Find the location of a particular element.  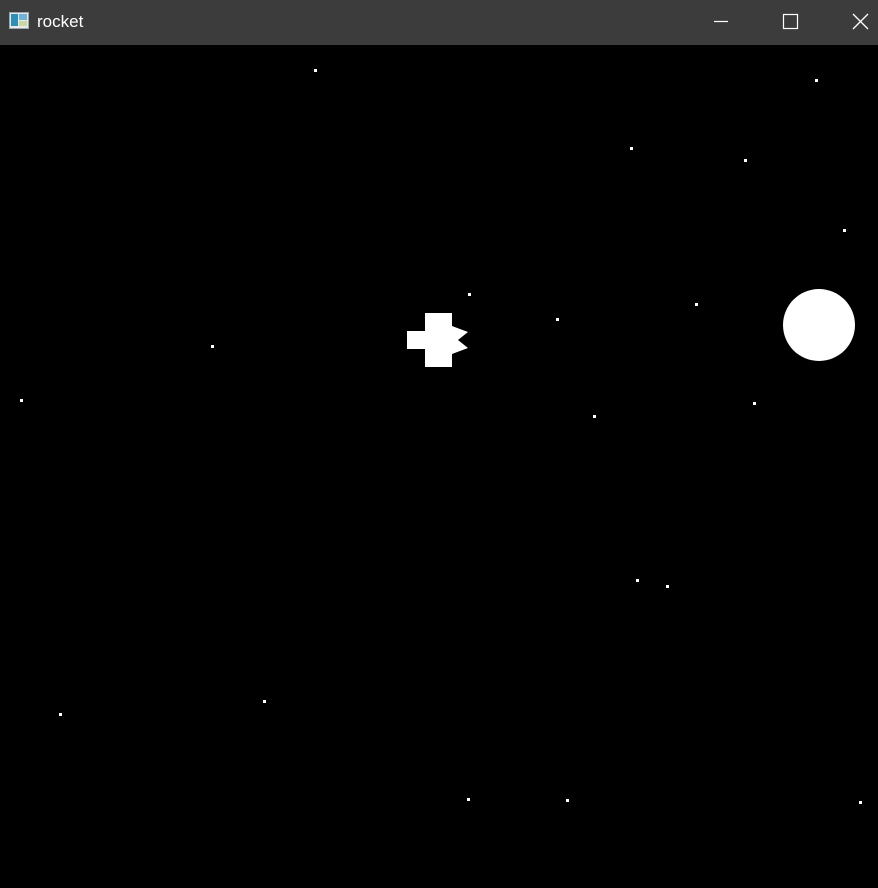

rocket is located at coordinates (437, 340).